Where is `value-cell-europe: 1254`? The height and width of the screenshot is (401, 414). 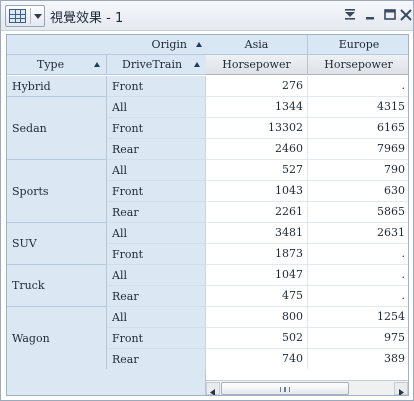
value-cell-europe: 1254 is located at coordinates (358, 317).